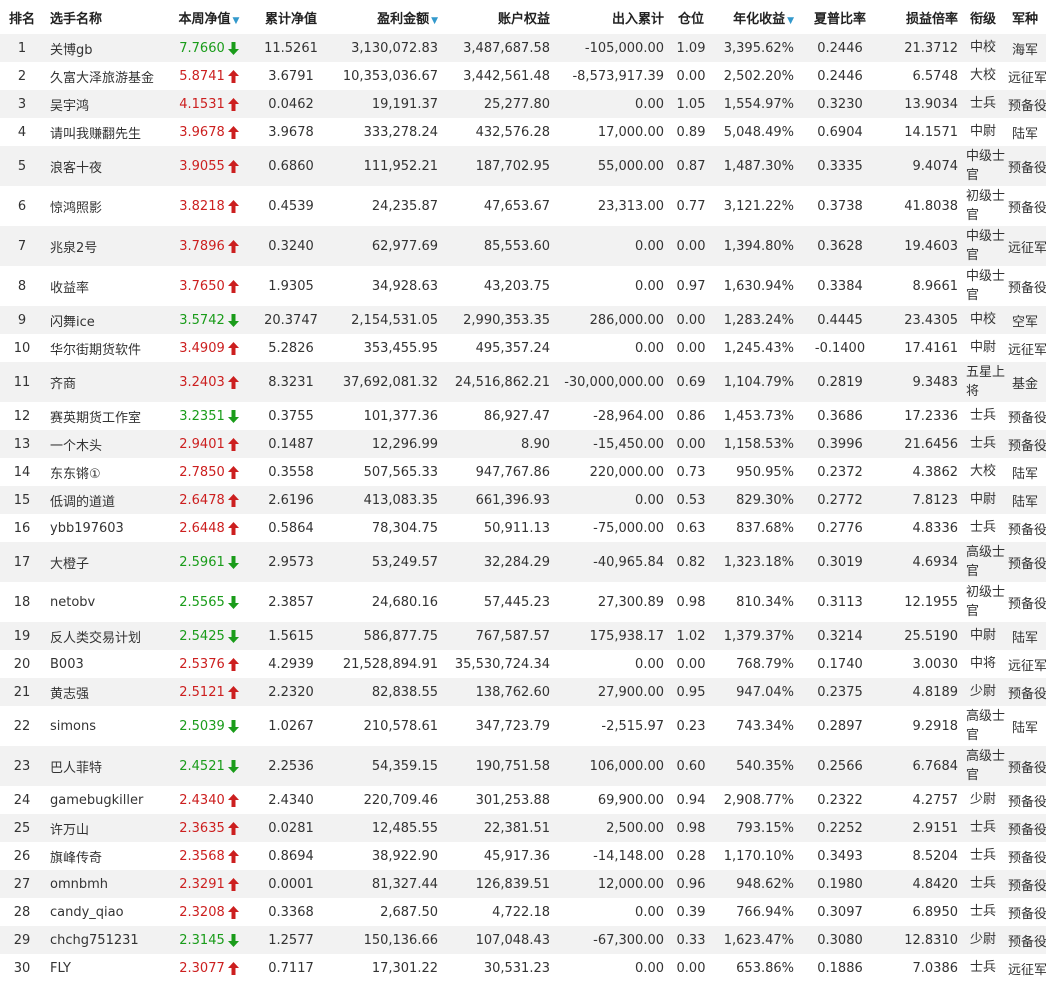 This screenshot has width=1046, height=987. I want to click on cell-player-name: ybb197603, so click(106, 528).